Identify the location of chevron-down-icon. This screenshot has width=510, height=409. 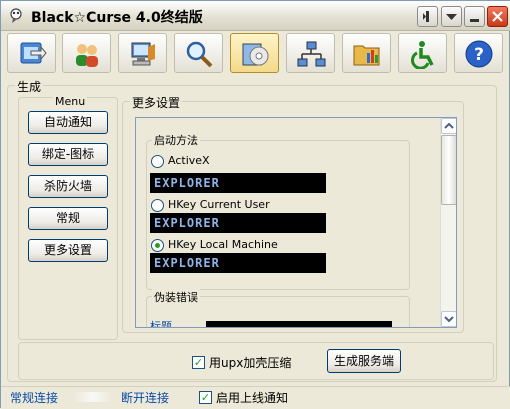
(451, 17).